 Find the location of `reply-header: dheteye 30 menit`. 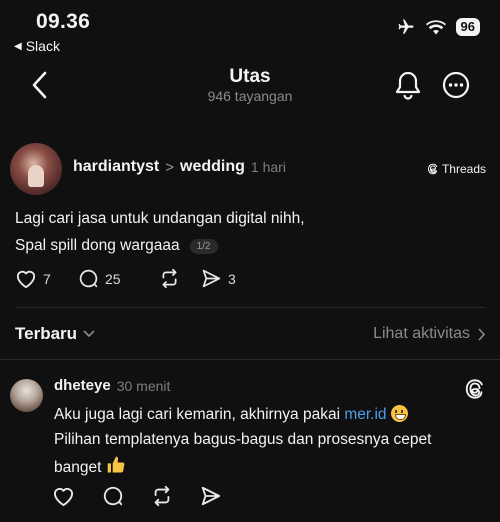

reply-header: dheteye 30 menit is located at coordinates (112, 385).